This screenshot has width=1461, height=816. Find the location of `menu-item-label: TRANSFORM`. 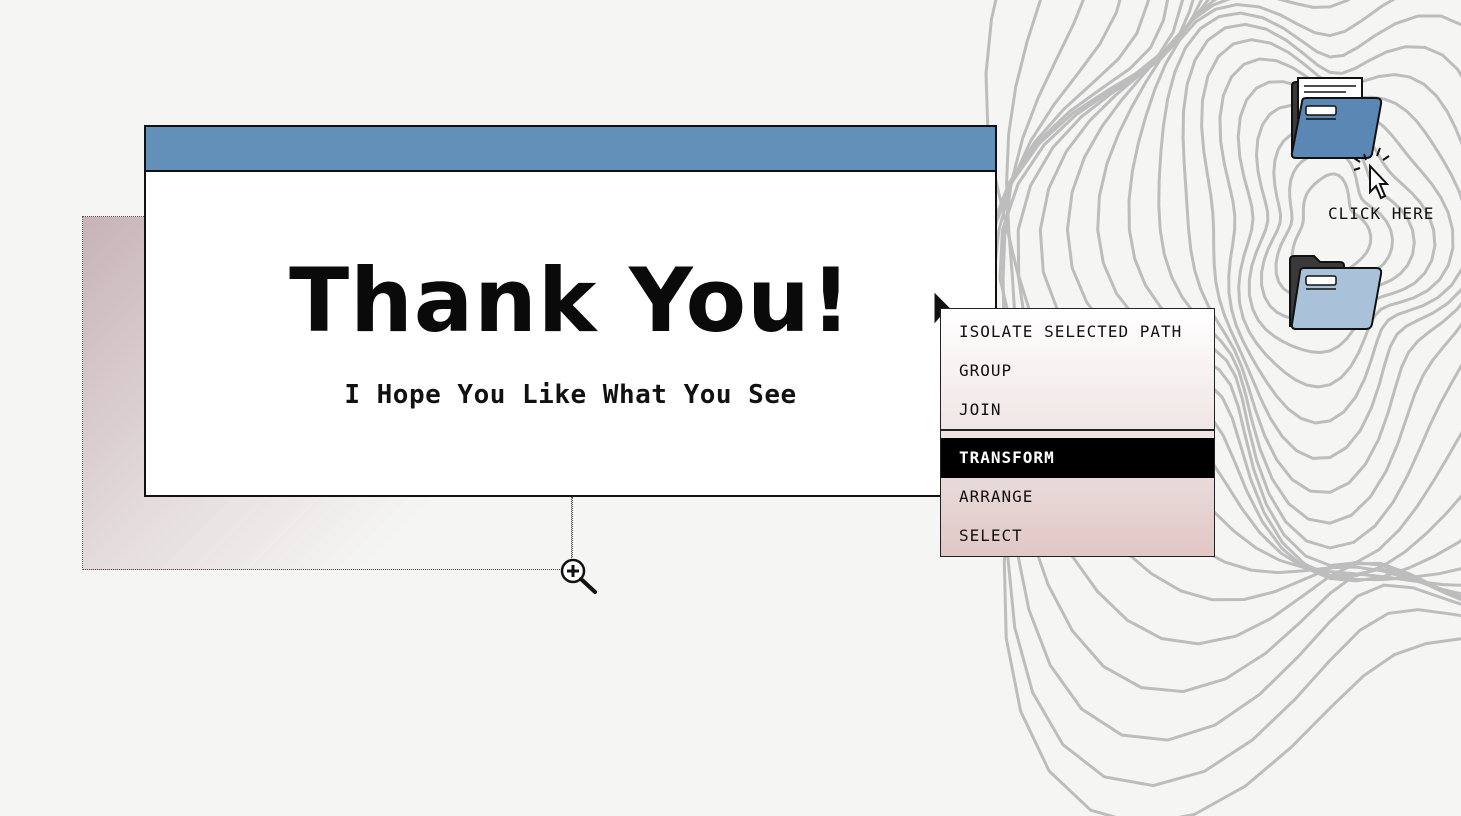

menu-item-label: TRANSFORM is located at coordinates (1007, 457).